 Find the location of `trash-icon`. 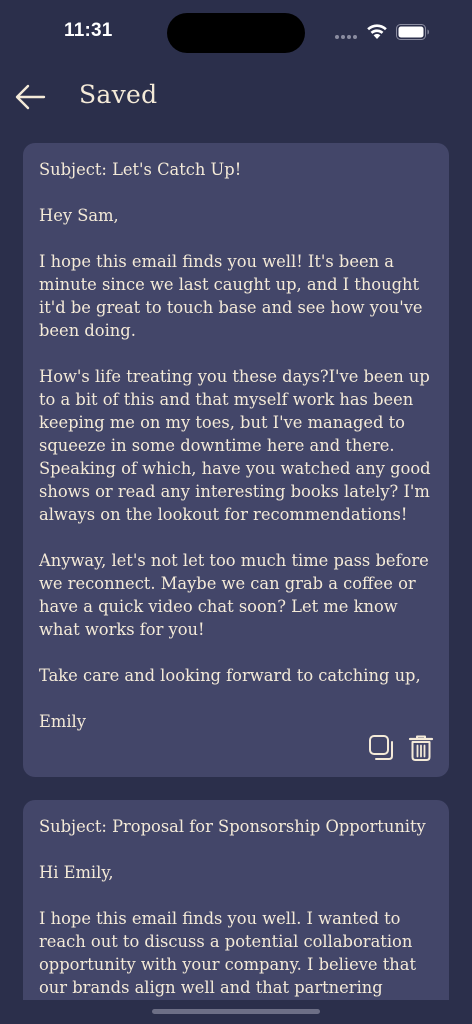

trash-icon is located at coordinates (421, 748).